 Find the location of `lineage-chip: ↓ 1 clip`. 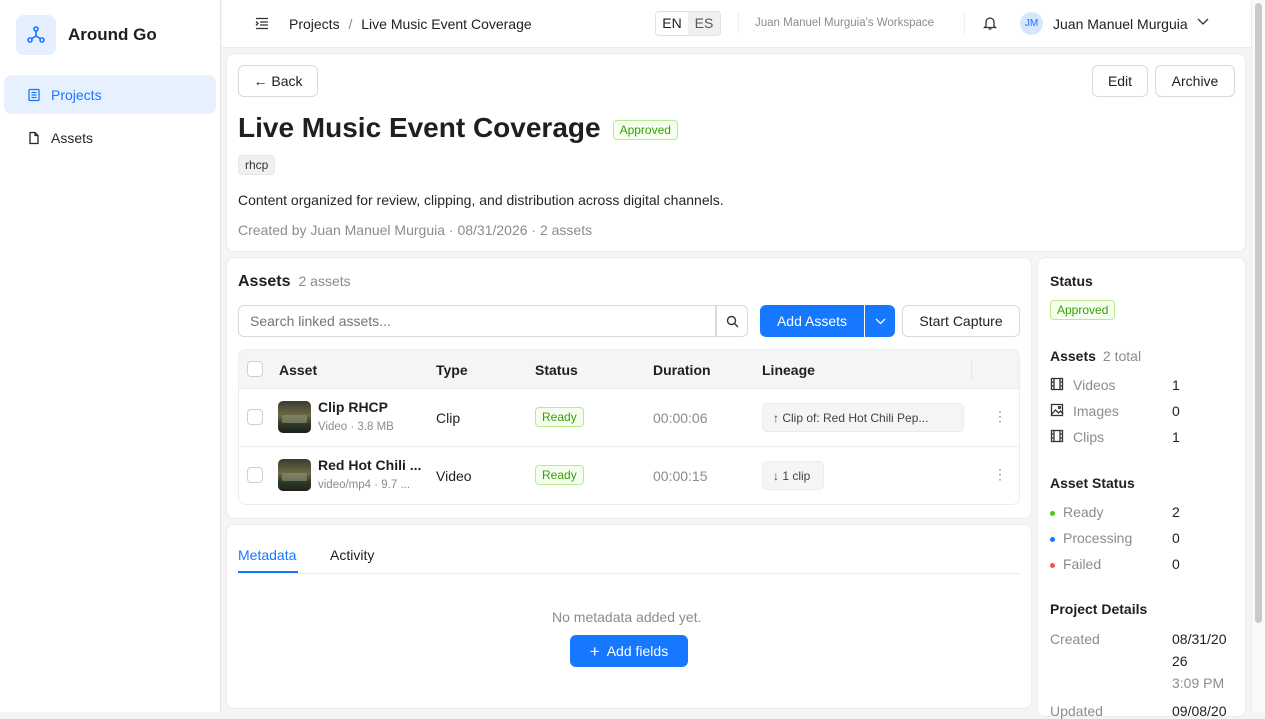

lineage-chip: ↓ 1 clip is located at coordinates (793, 475).